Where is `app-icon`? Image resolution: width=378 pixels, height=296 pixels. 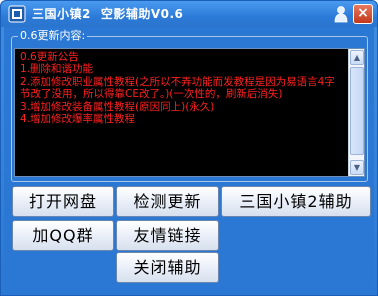
app-icon is located at coordinates (17, 14).